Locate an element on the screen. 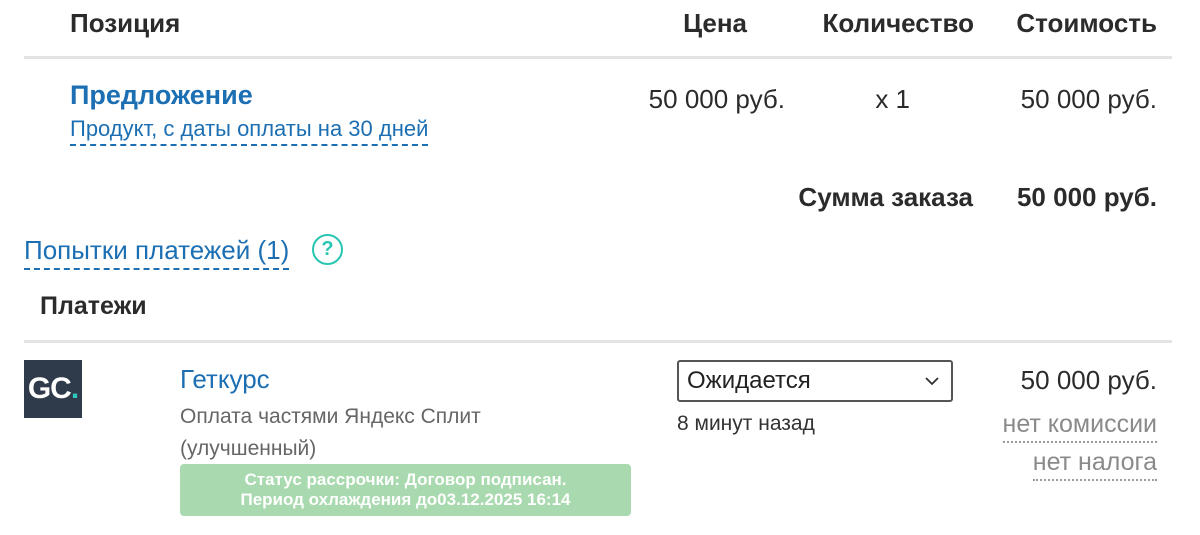  payment-provider-link: Геткурс is located at coordinates (225, 379).